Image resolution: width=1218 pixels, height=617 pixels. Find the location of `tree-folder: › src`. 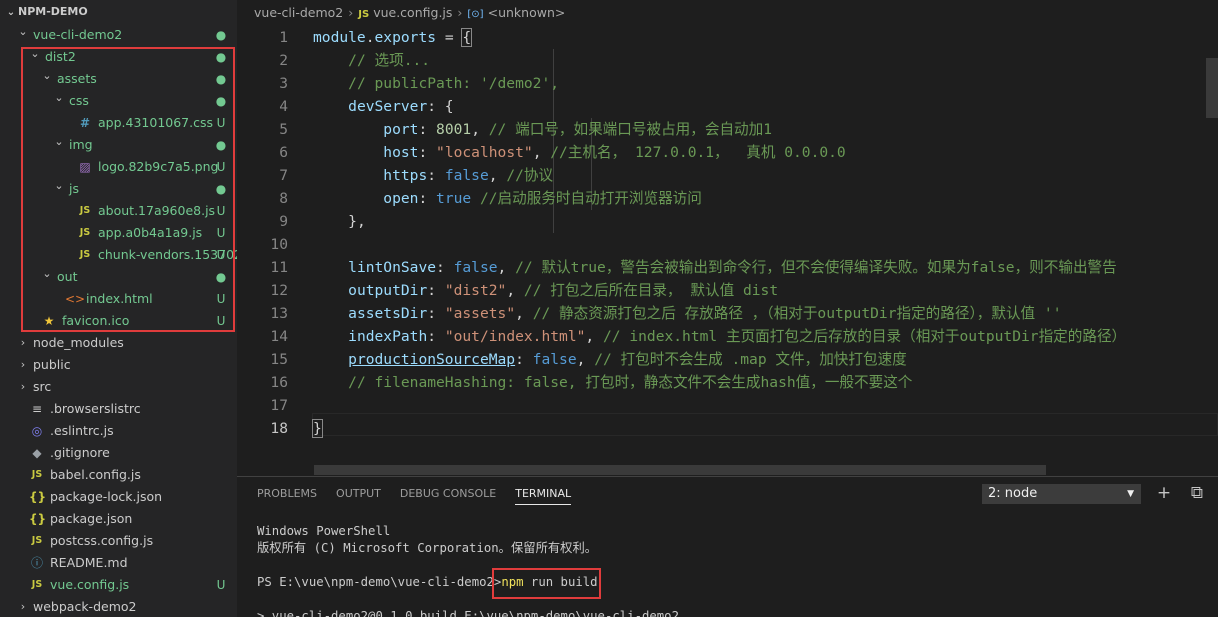

tree-folder: › src is located at coordinates (118, 387).